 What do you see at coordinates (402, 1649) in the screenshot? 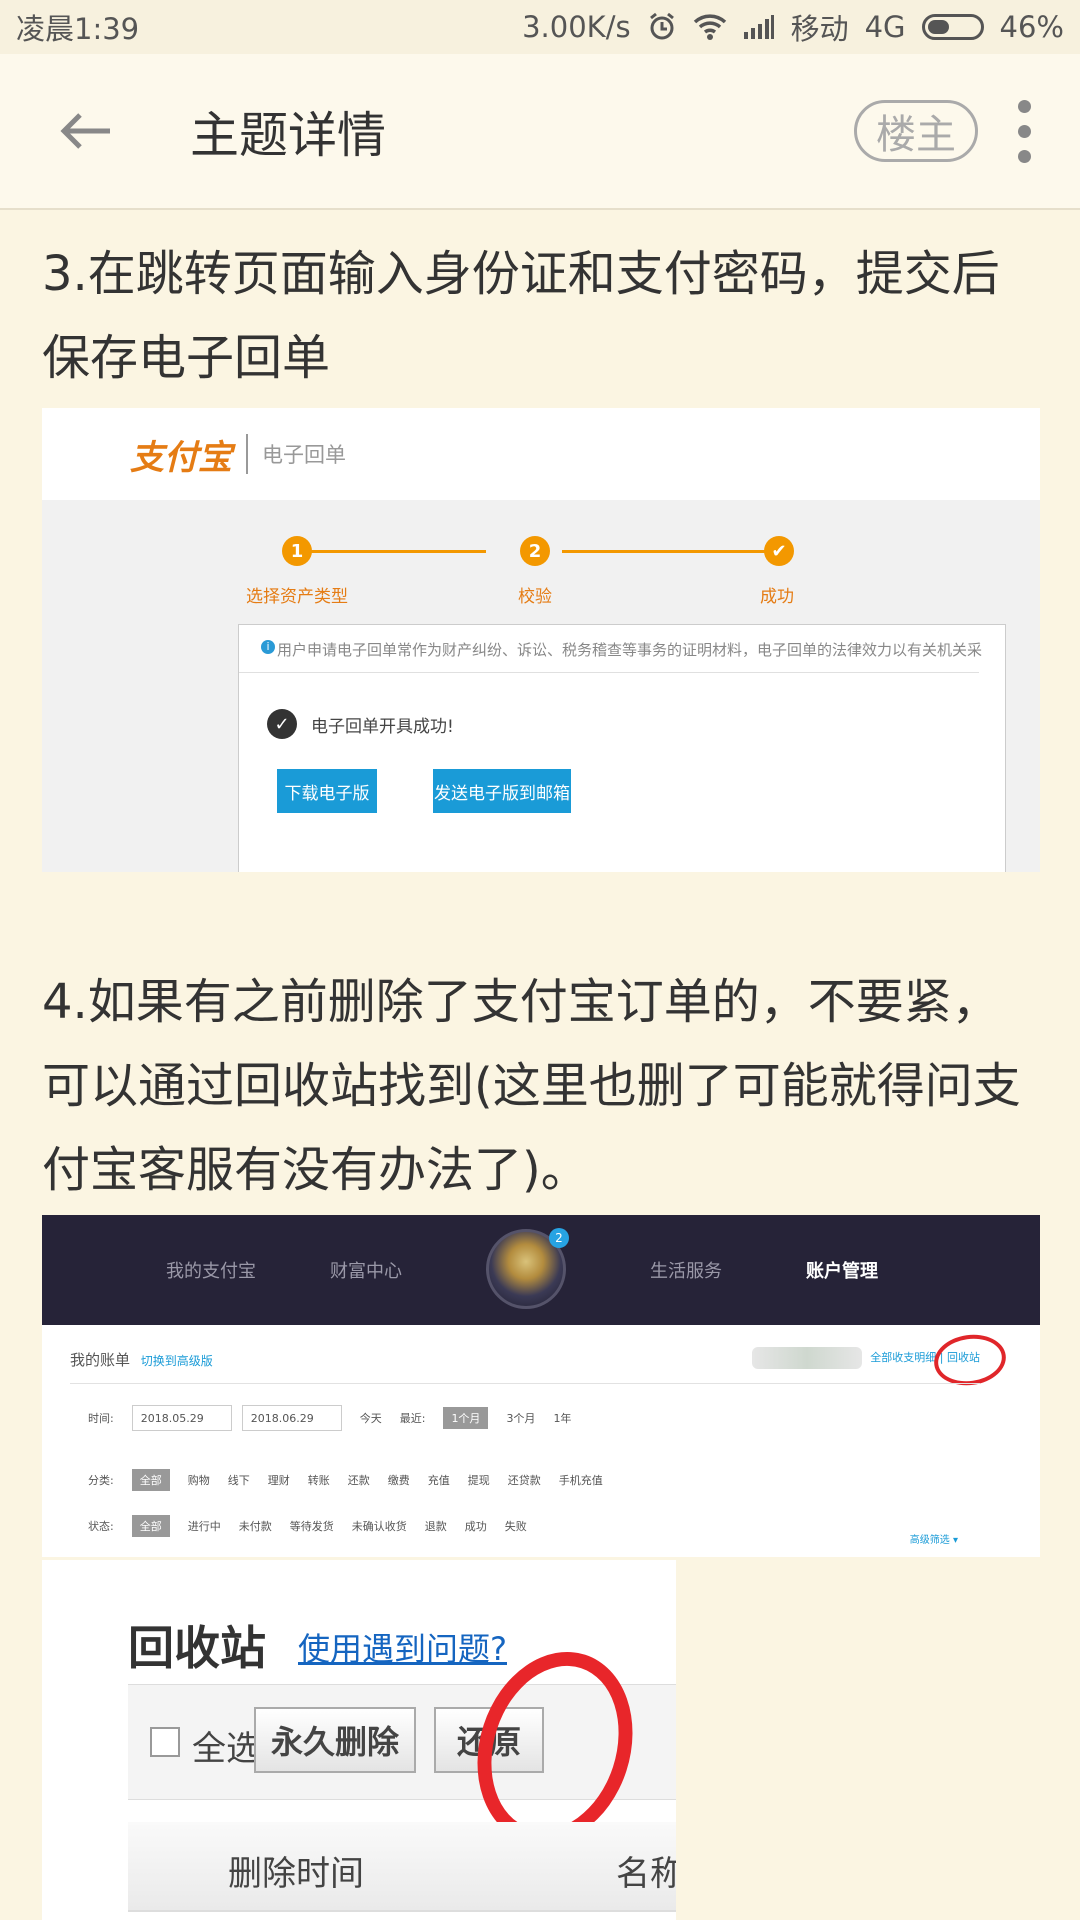
I see `help-link: 使用遇到问题?` at bounding box center [402, 1649].